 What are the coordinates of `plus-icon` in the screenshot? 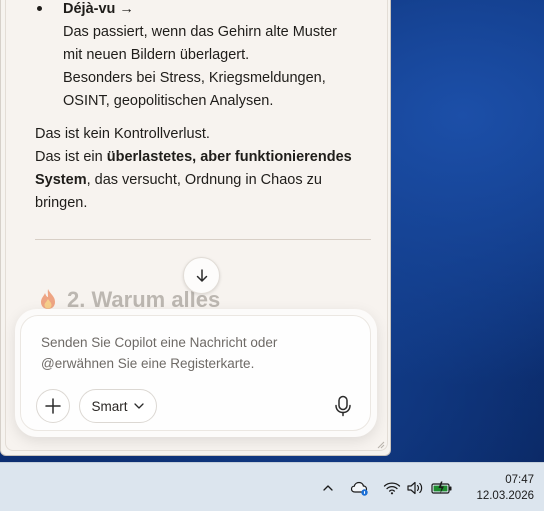 It's located at (53, 406).